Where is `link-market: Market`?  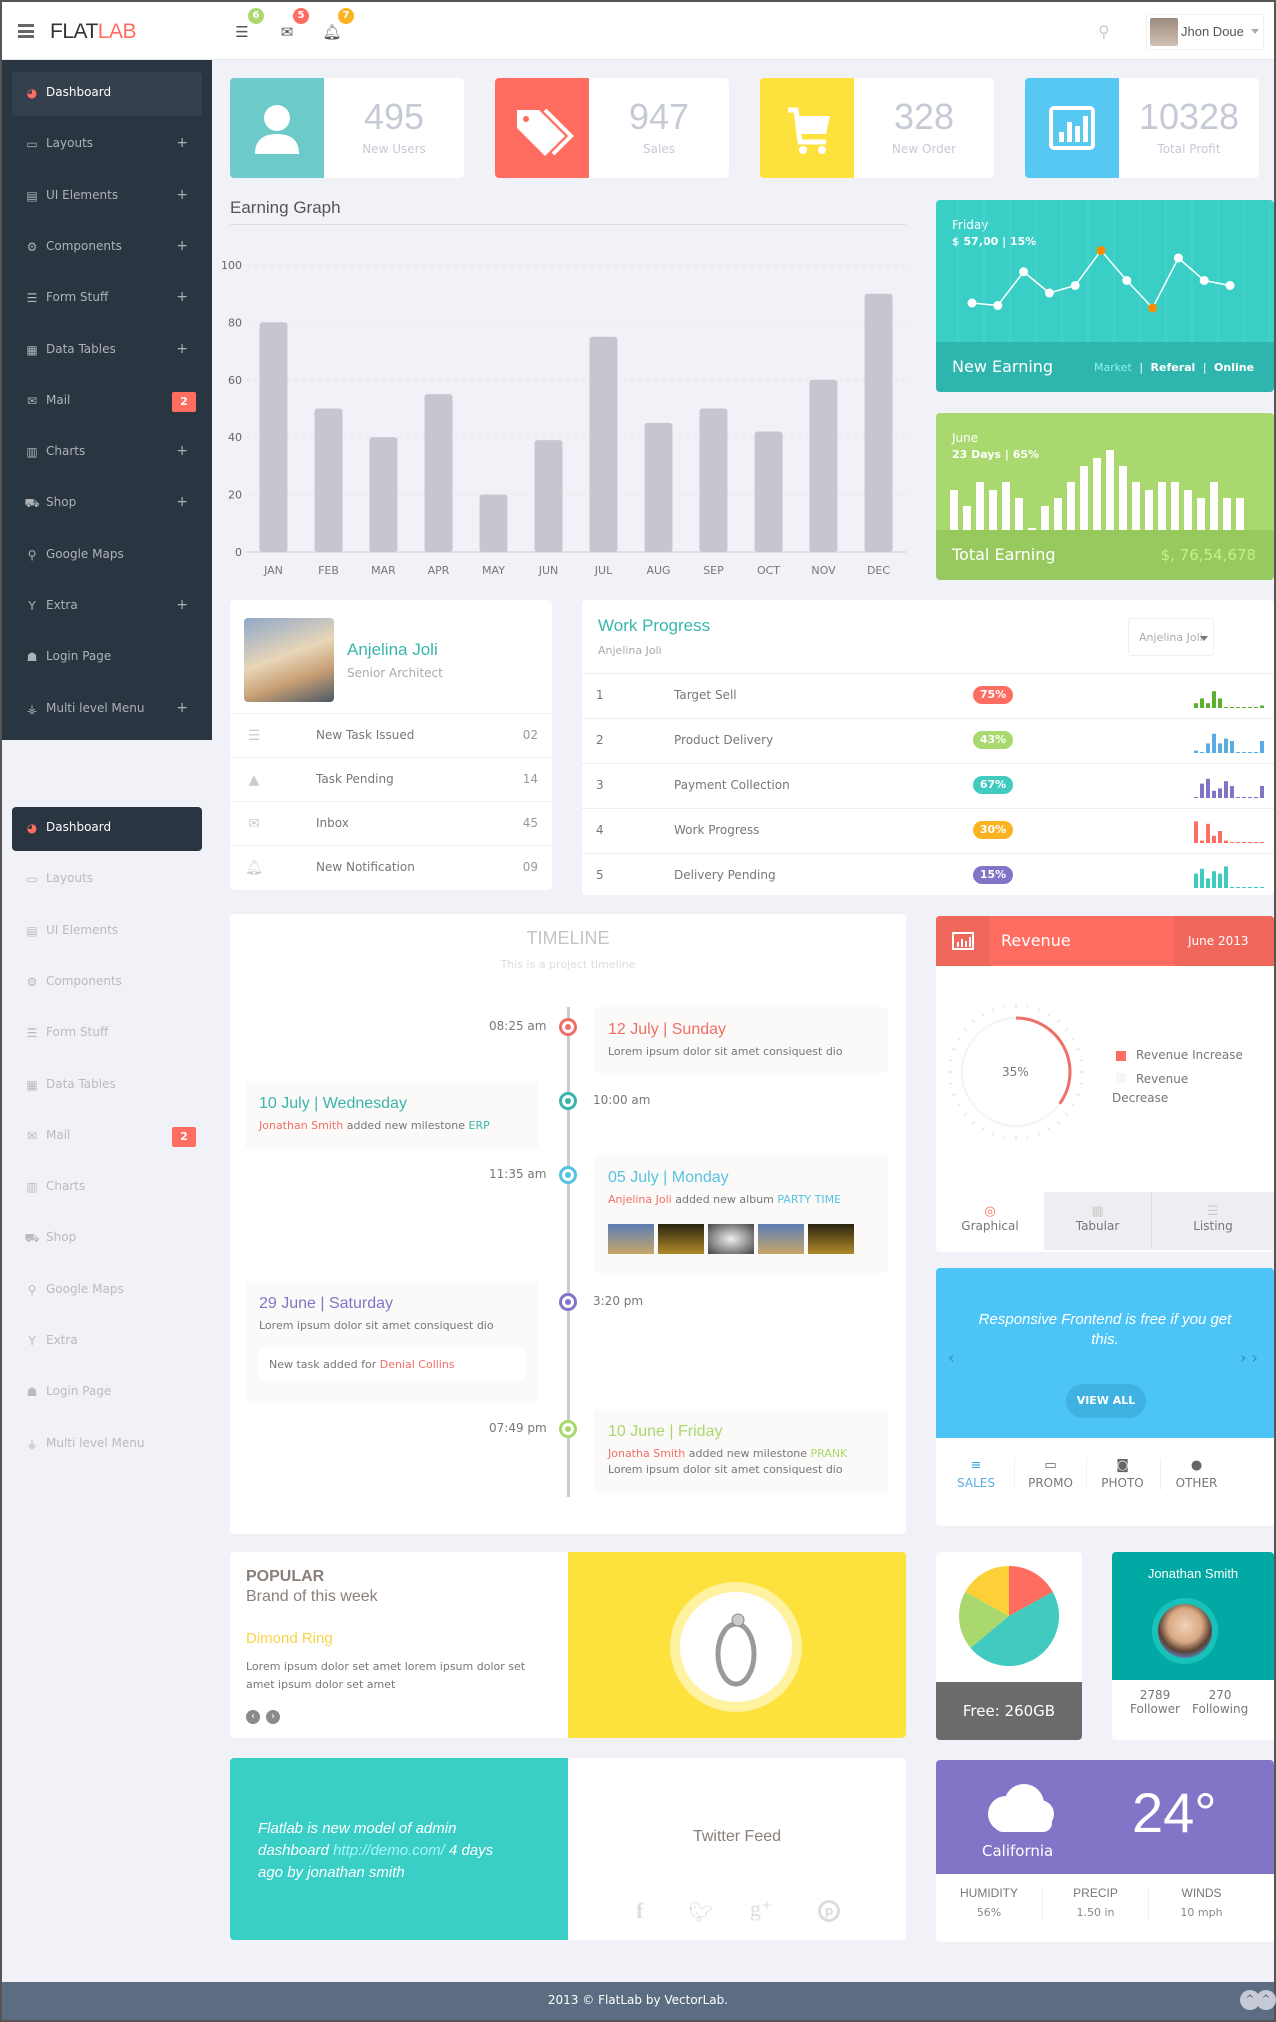
link-market: Market is located at coordinates (1113, 367).